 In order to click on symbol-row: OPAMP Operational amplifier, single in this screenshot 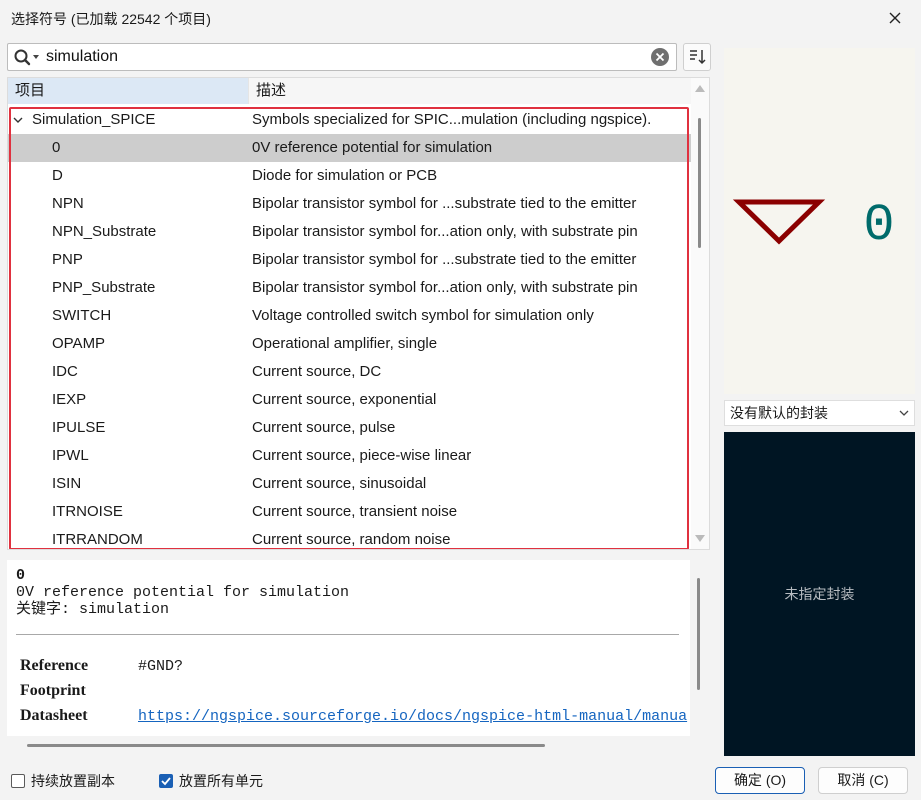, I will do `click(349, 344)`.